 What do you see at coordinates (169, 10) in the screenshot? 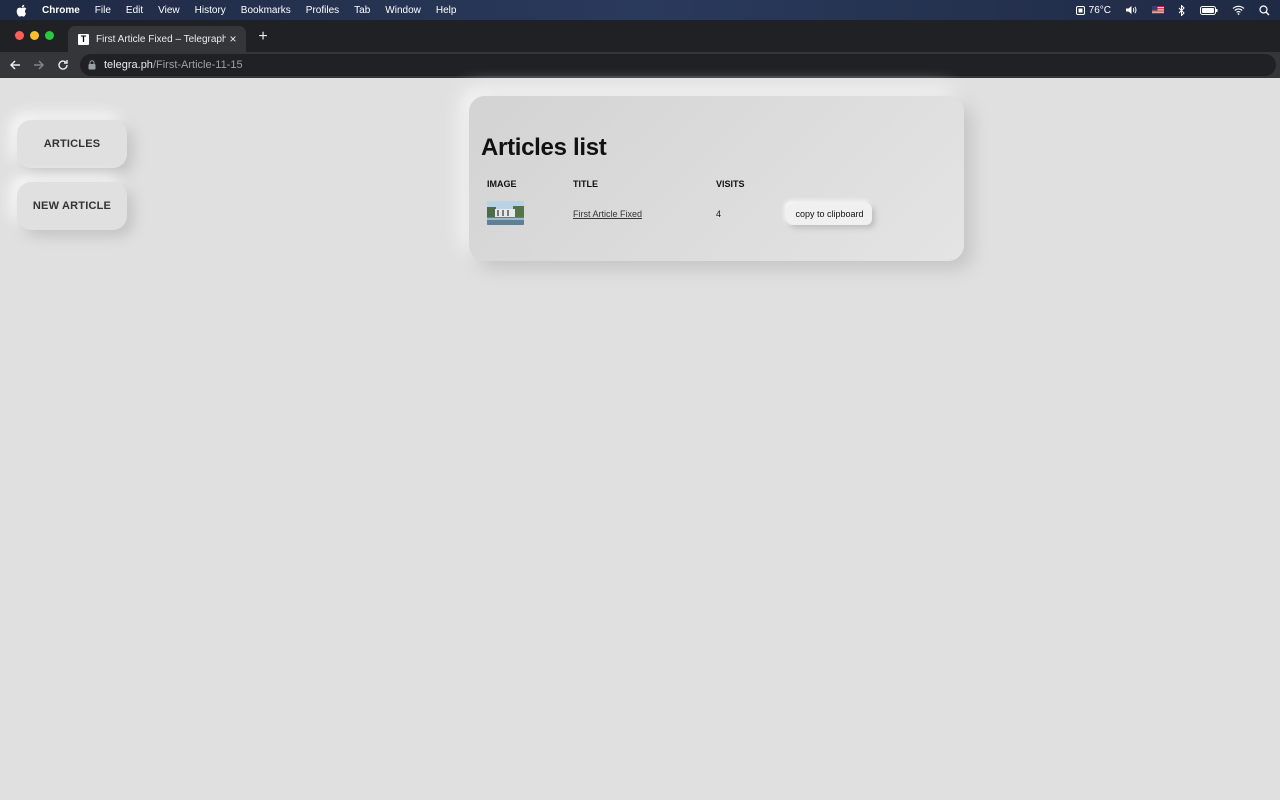
I see `menu-view: View` at bounding box center [169, 10].